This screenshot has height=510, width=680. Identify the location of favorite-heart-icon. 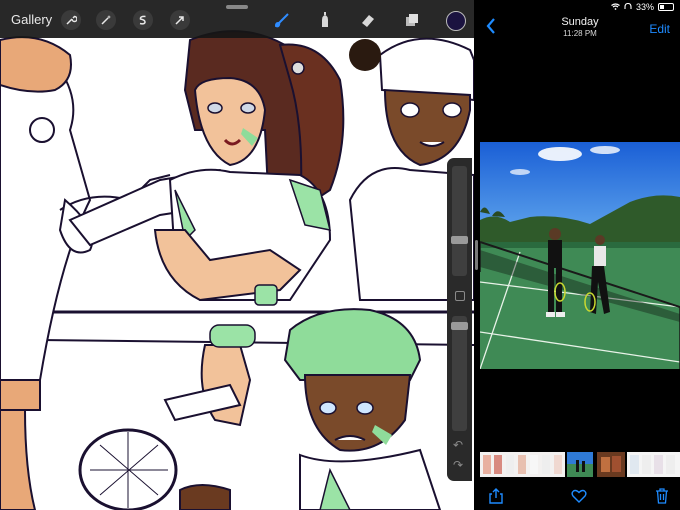
(579, 496).